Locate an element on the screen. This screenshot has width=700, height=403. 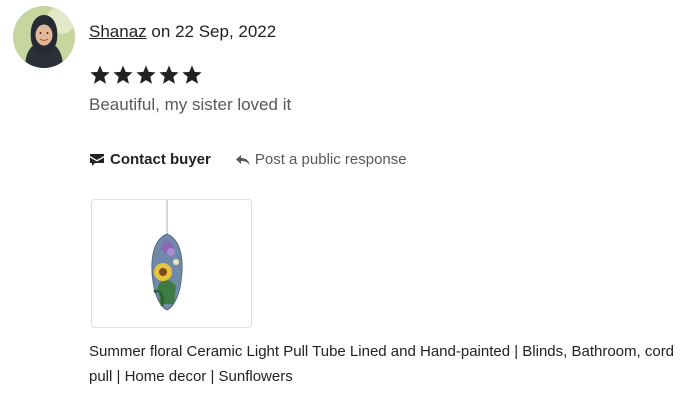
ceramic-light-pull-image is located at coordinates (171, 263).